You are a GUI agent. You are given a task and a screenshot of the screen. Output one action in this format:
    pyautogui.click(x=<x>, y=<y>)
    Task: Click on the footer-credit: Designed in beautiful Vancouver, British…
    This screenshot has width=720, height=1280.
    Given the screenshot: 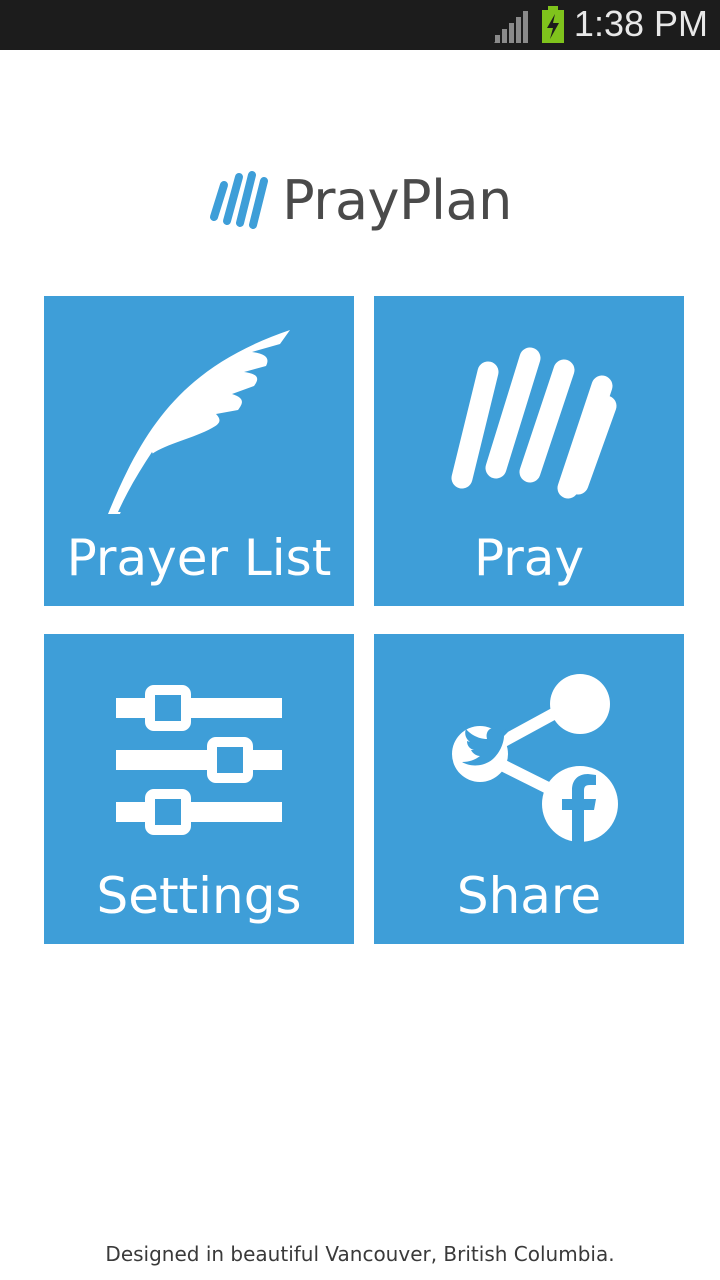 What is the action you would take?
    pyautogui.click(x=360, y=1254)
    